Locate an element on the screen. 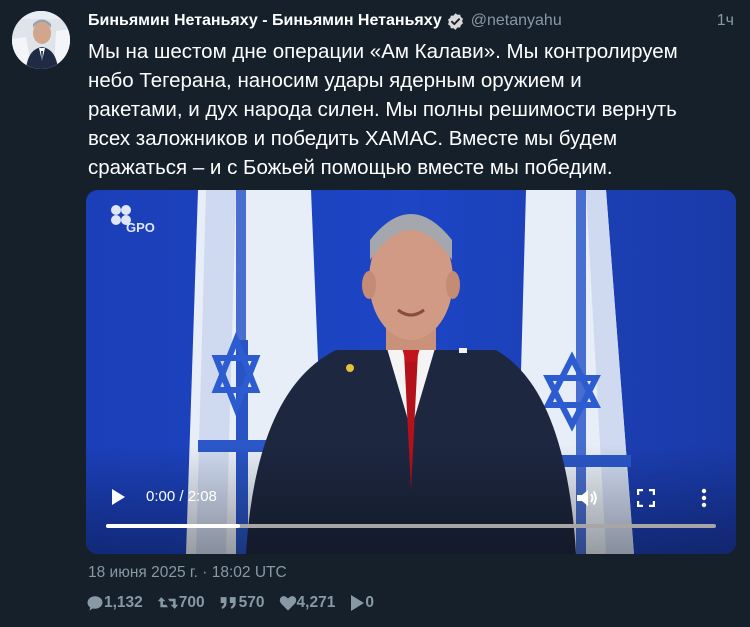 This screenshot has width=750, height=627. avatar is located at coordinates (41, 40).